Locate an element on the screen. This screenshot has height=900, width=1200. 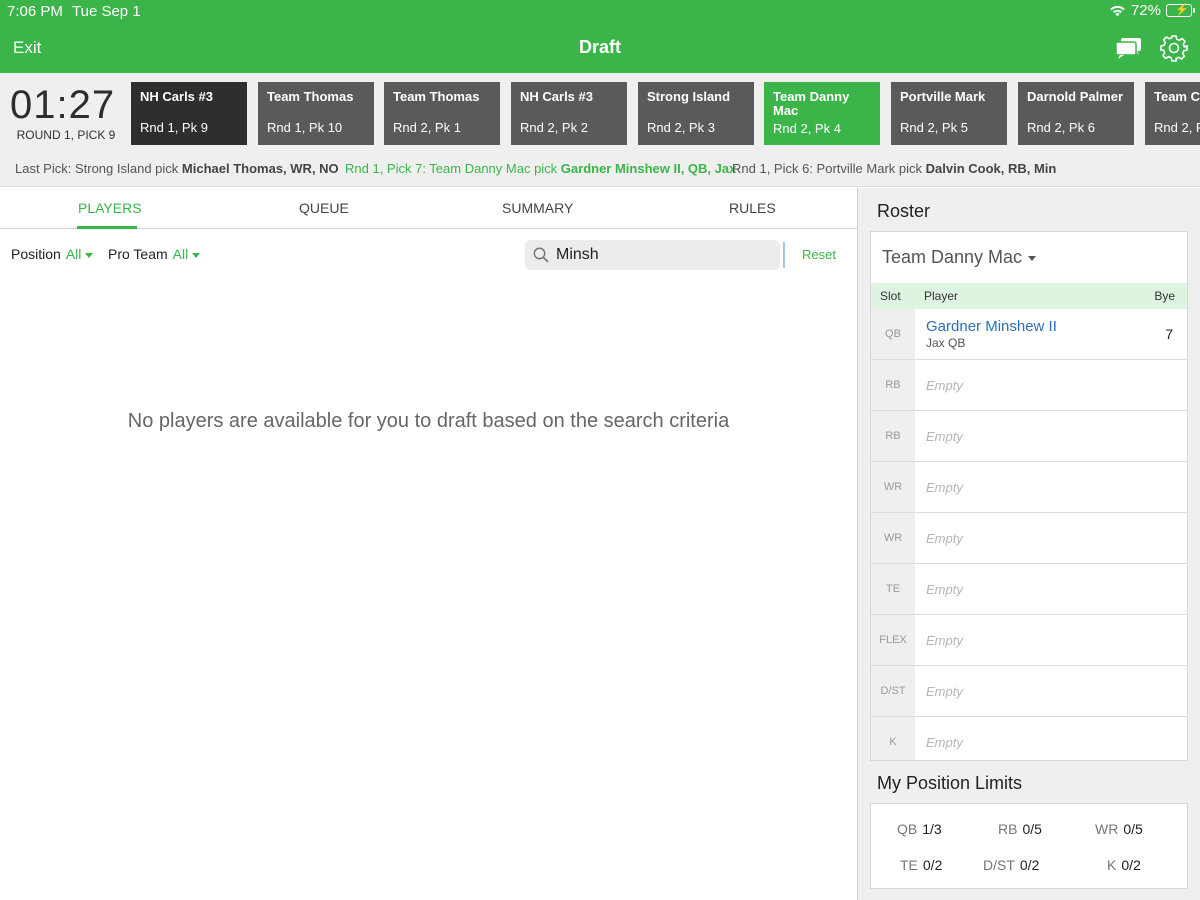
draft-clock: 01:27 ROUND 1, PICK 9 is located at coordinates (66, 112).